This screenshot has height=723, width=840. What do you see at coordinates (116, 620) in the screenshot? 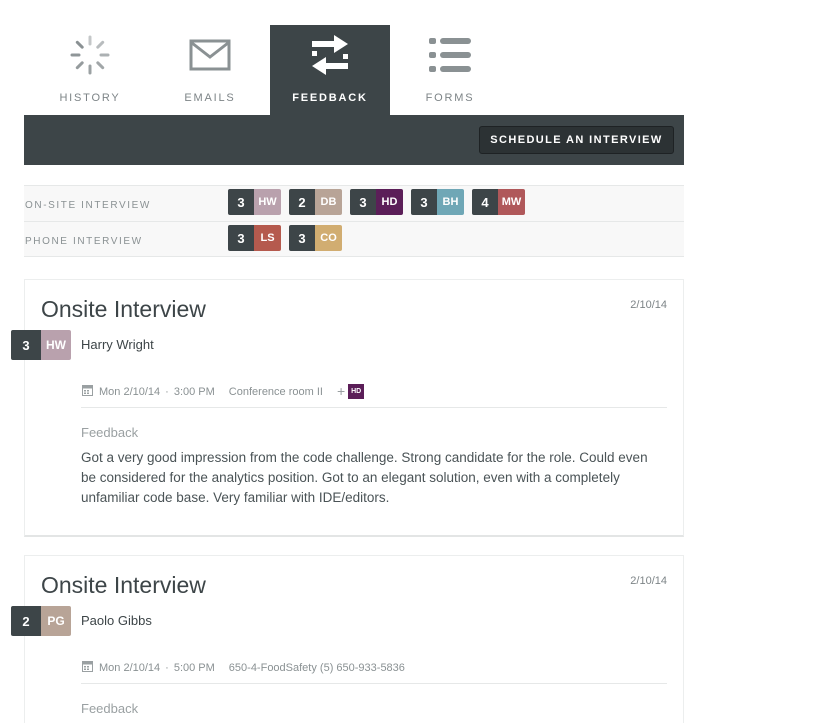
I see `interviewer-name: Paolo Gibbs` at bounding box center [116, 620].